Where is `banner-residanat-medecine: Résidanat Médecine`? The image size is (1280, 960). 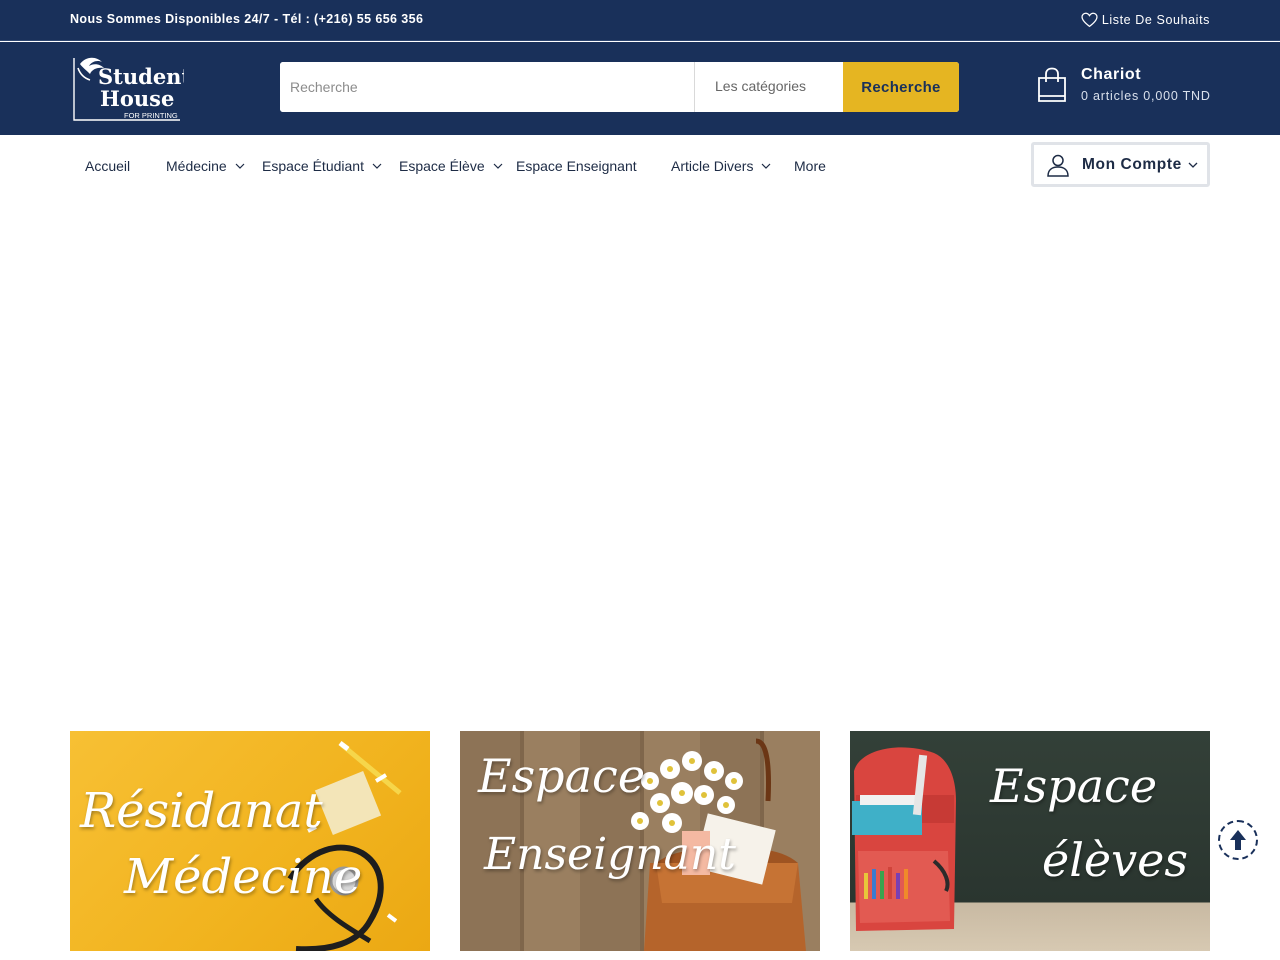 banner-residanat-medecine: Résidanat Médecine is located at coordinates (250, 841).